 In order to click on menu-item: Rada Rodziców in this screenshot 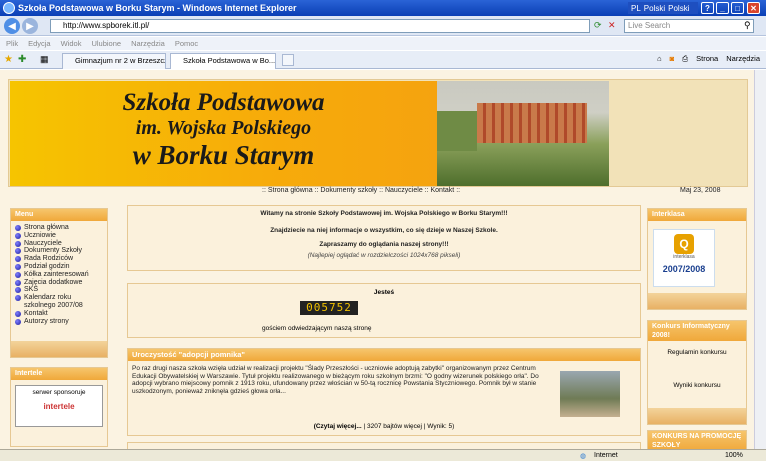, I will do `click(59, 259)`.